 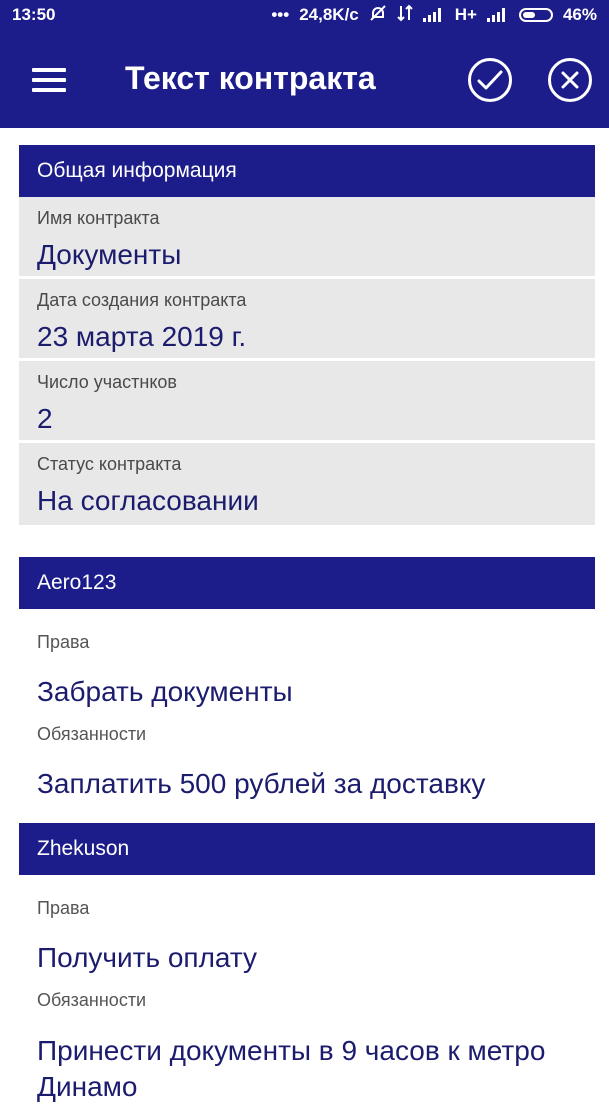 I want to click on field-label: Статус контракта, so click(x=109, y=464).